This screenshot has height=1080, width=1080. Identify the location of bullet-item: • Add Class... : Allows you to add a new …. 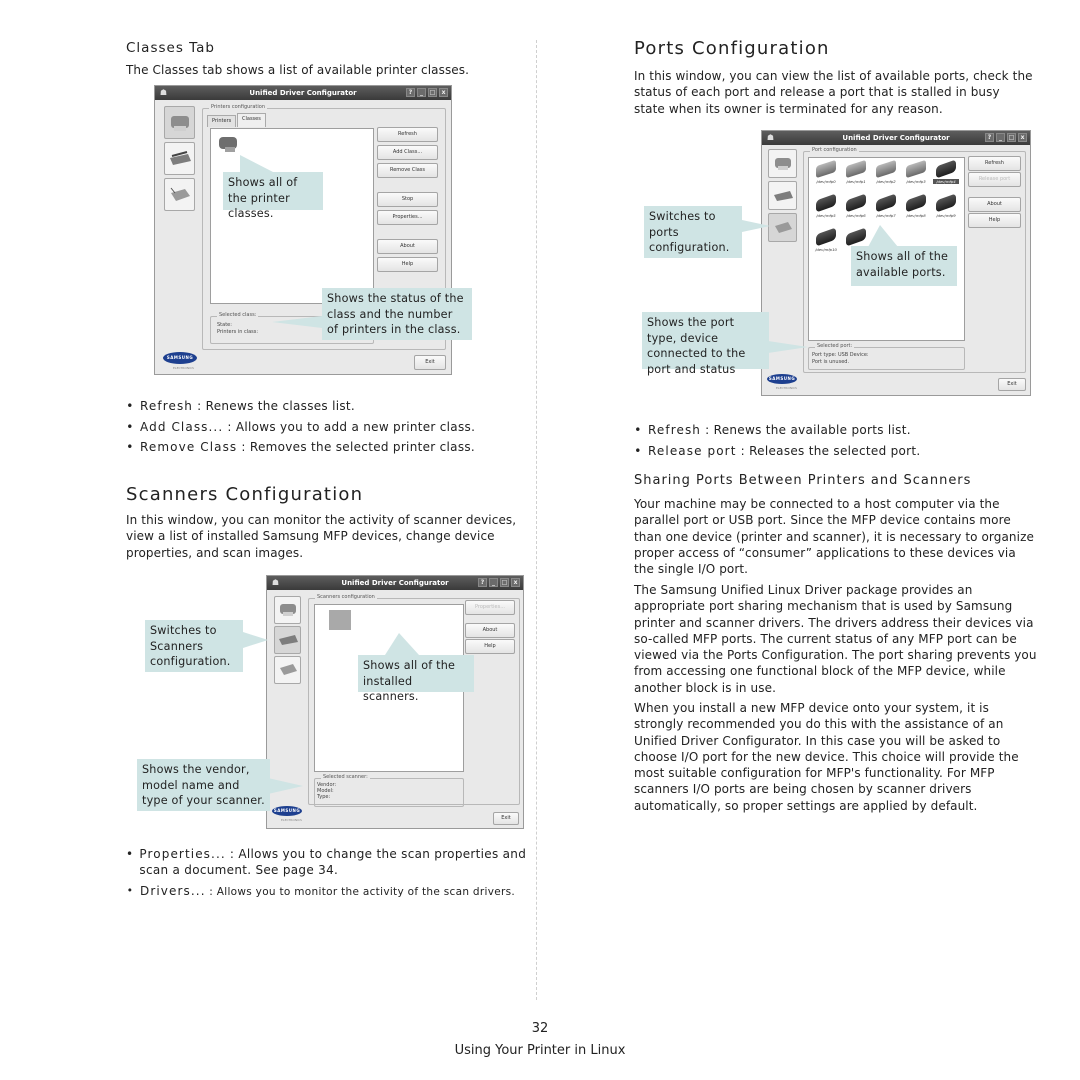
(301, 426).